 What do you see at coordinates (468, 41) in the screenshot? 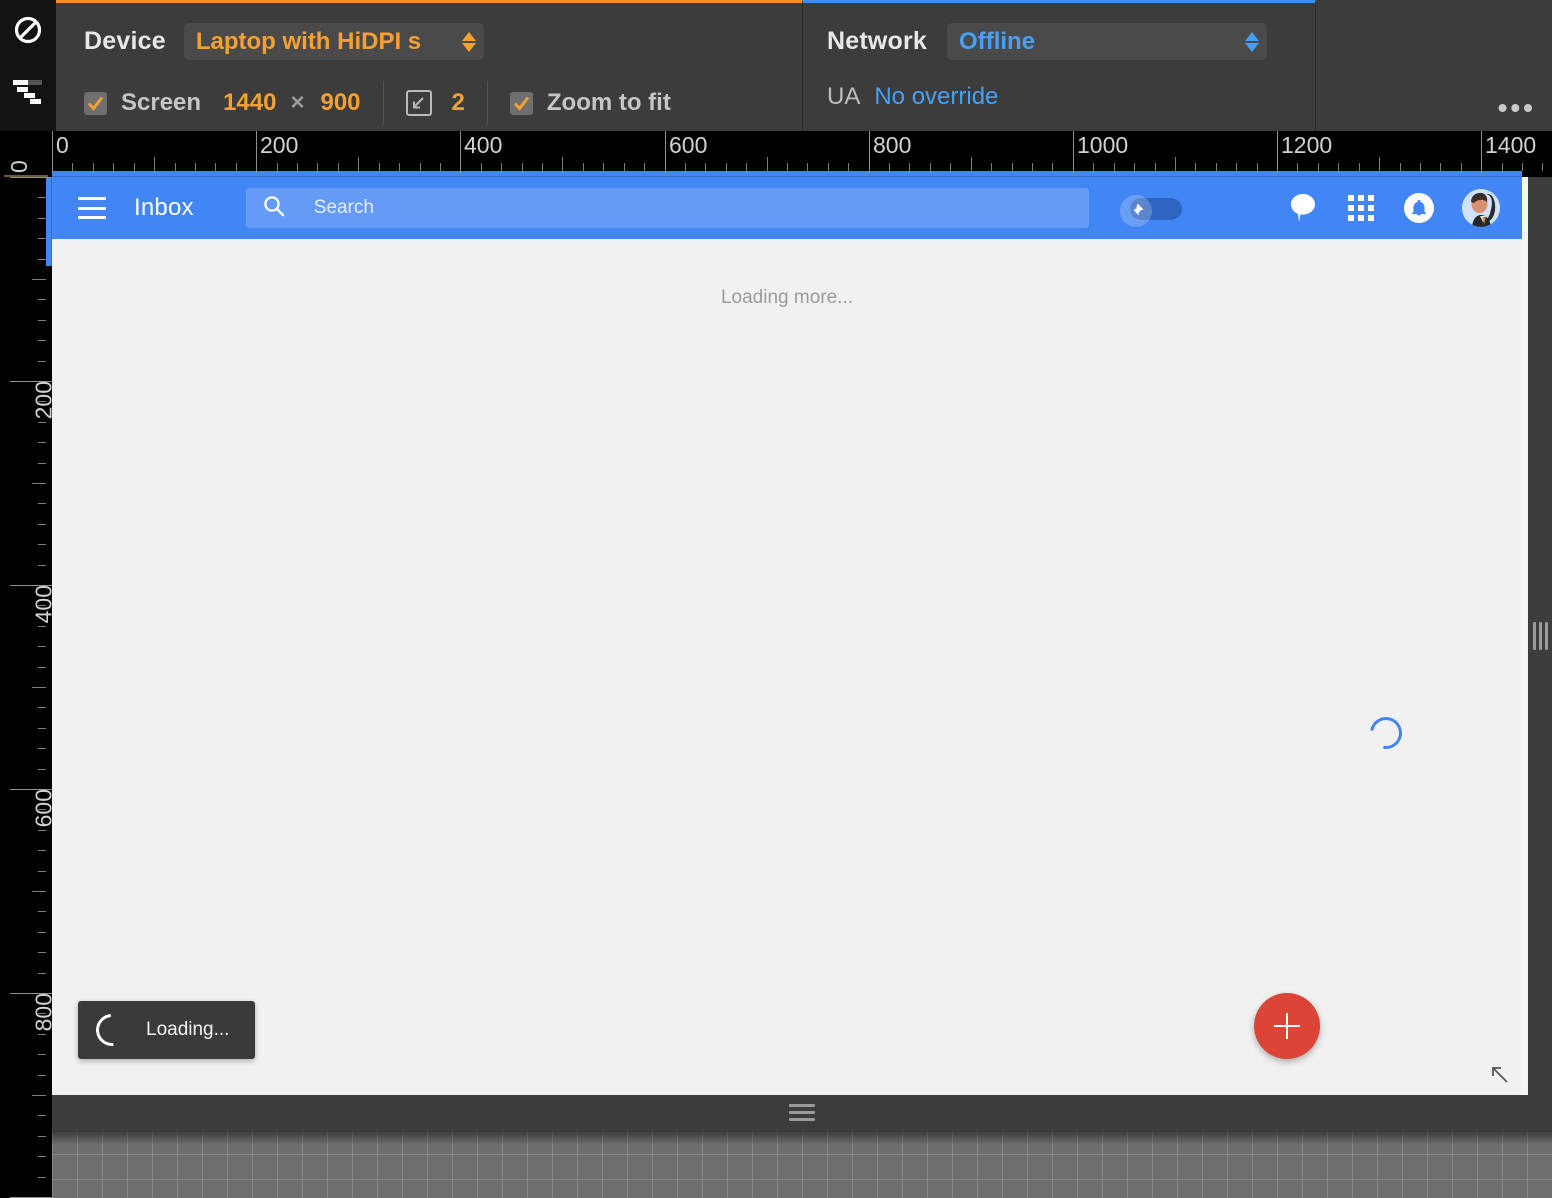
I see `device-select-arrows` at bounding box center [468, 41].